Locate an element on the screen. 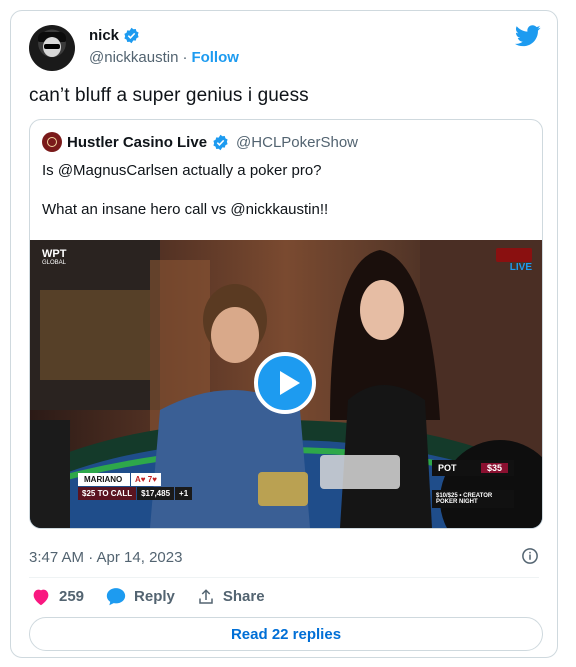  author-handle: @nickkaustin is located at coordinates (133, 57).